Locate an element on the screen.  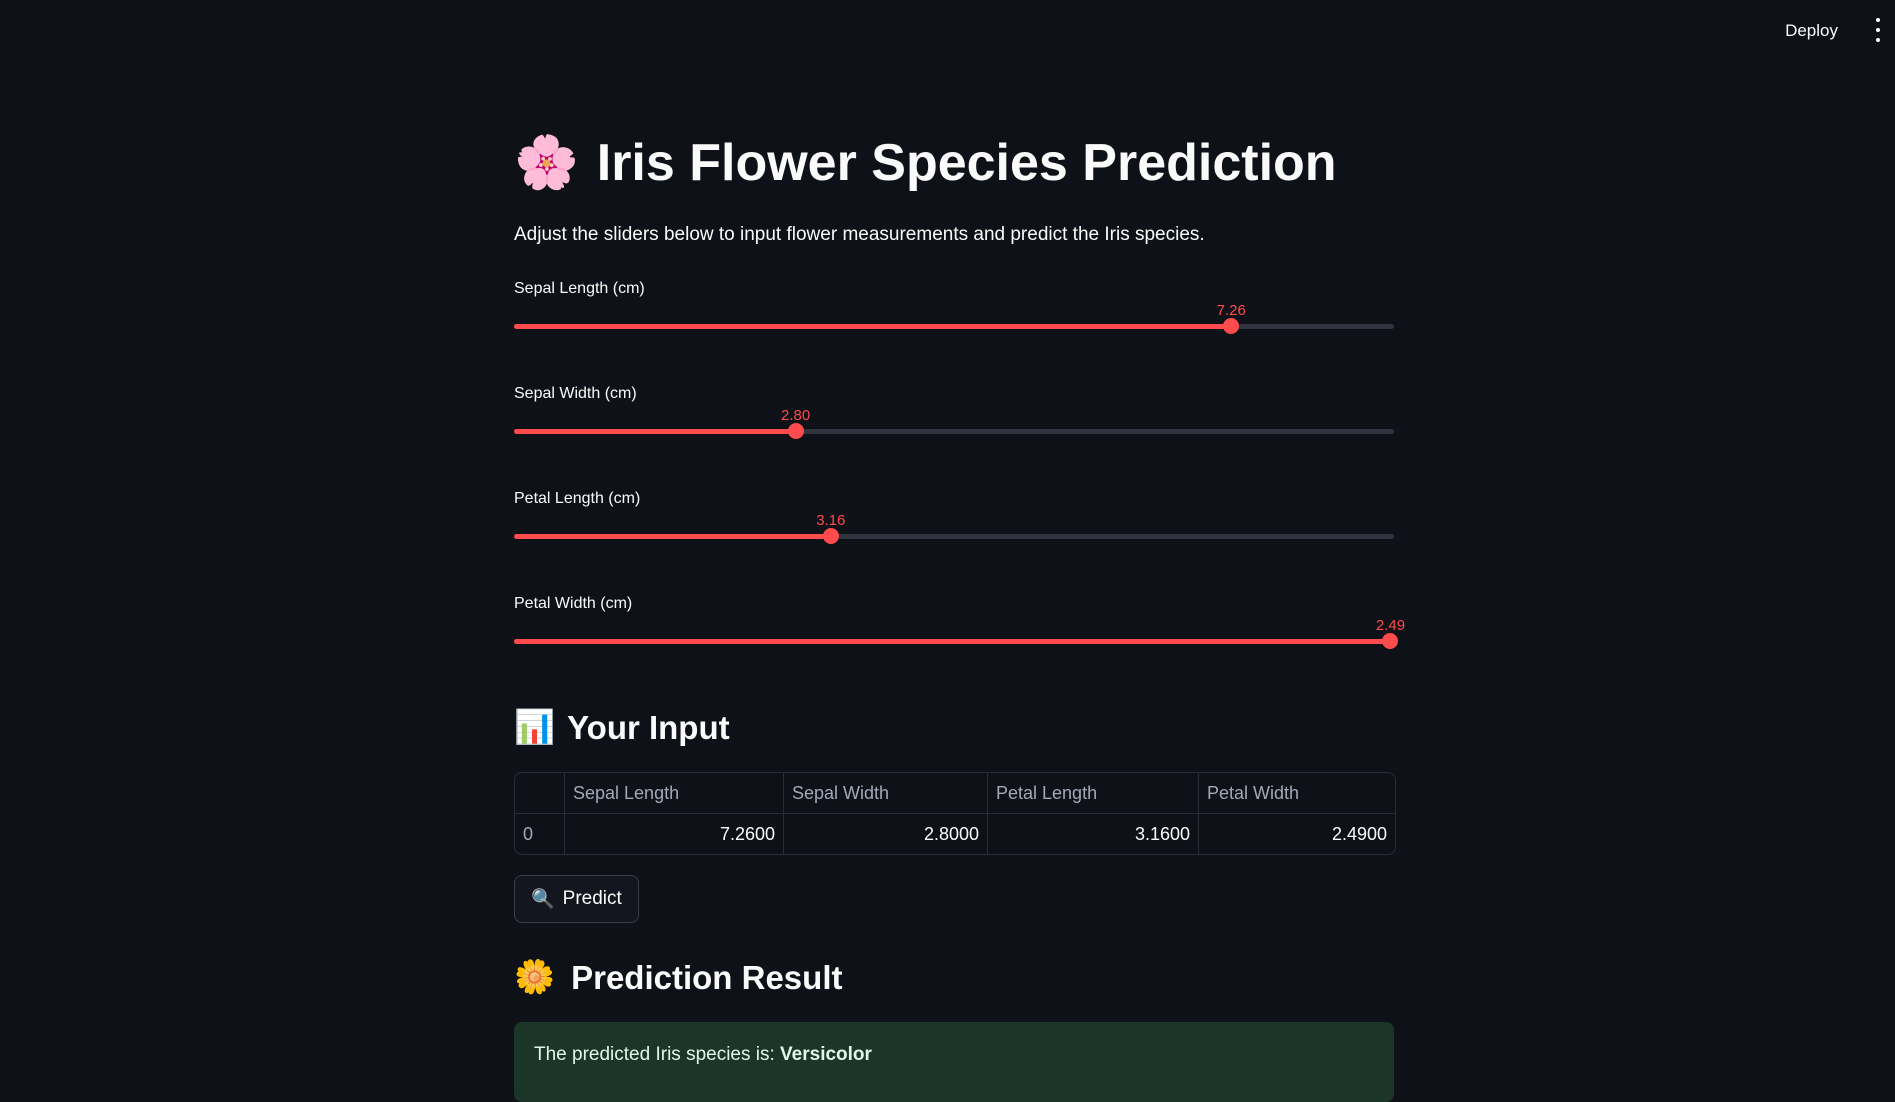
slider-value: 2.49 is located at coordinates (1390, 625).